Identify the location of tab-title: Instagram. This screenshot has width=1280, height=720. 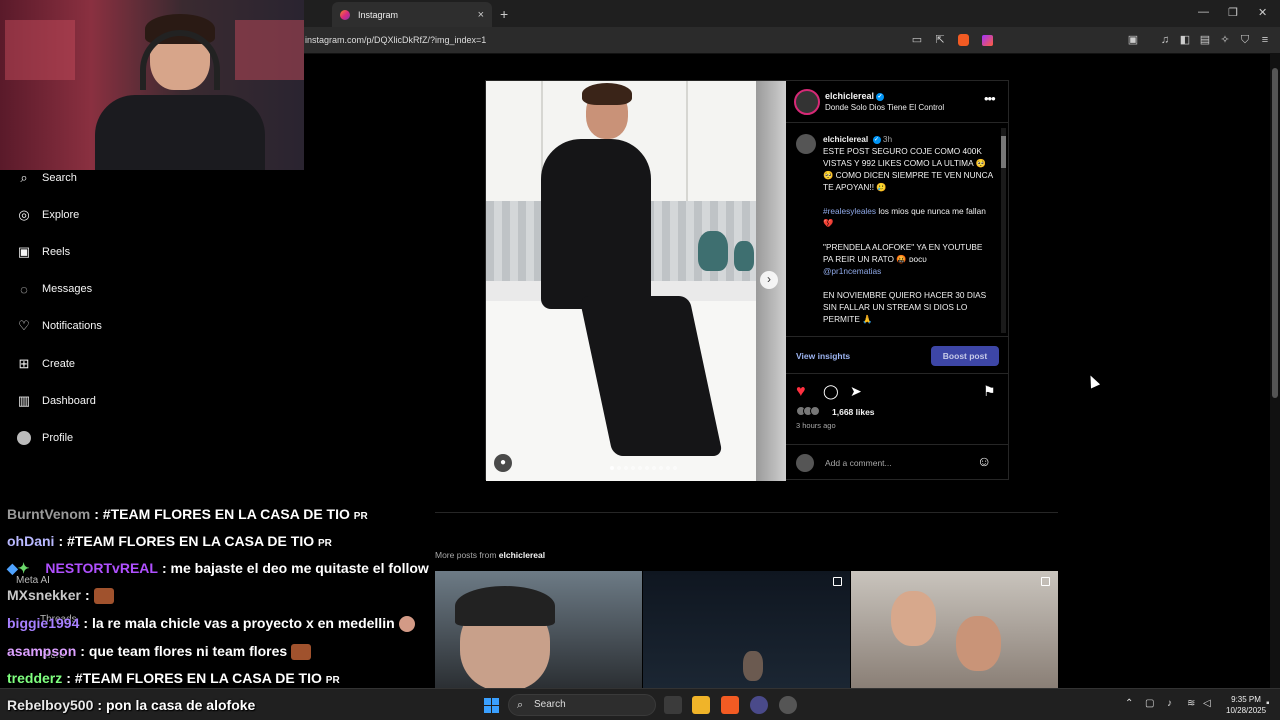
(378, 14).